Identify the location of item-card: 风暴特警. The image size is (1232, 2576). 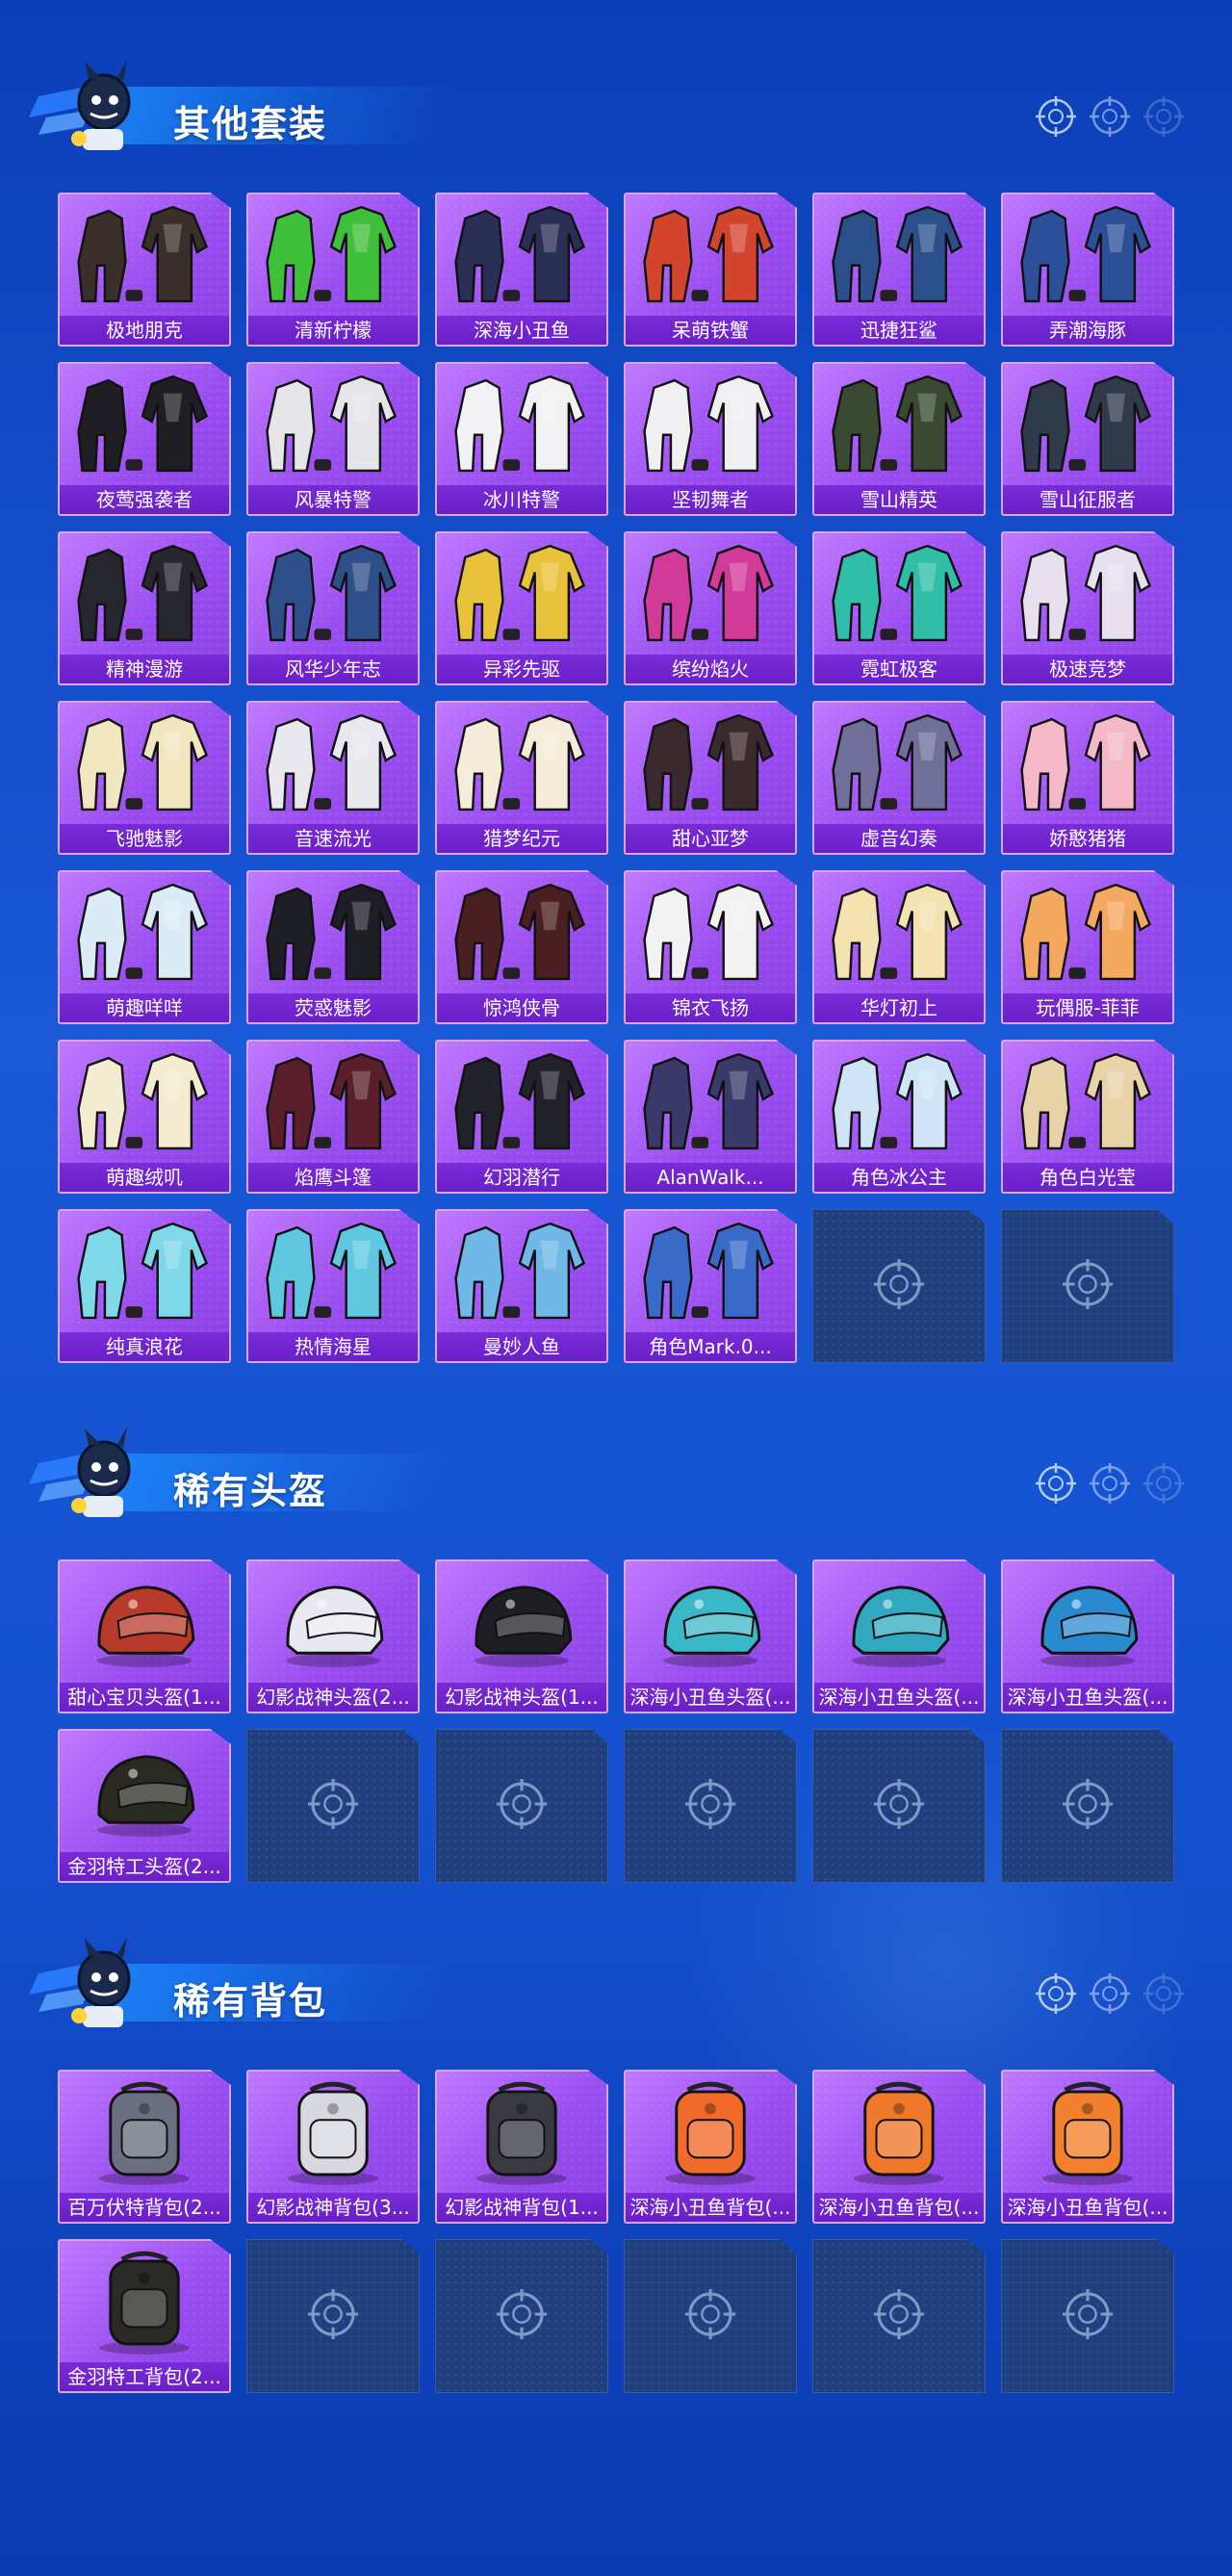
(333, 439).